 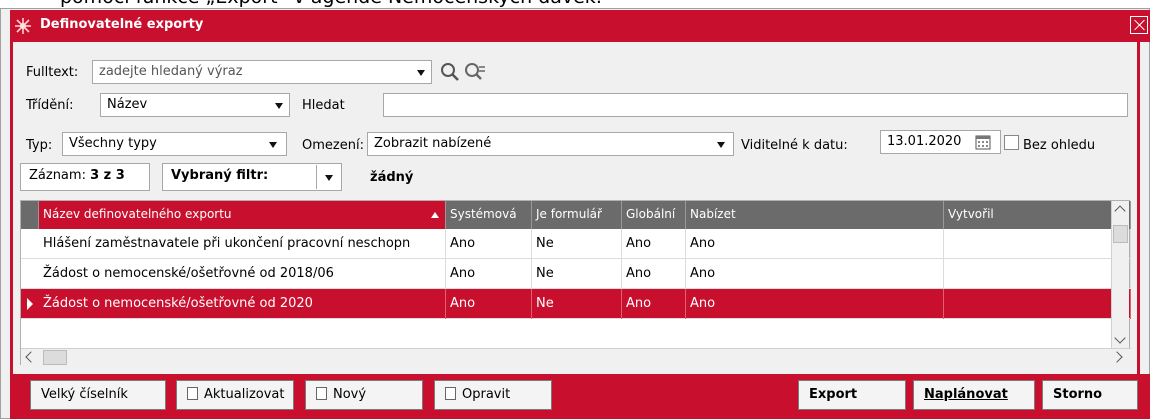 I want to click on scroll-up-icon, so click(x=1120, y=211).